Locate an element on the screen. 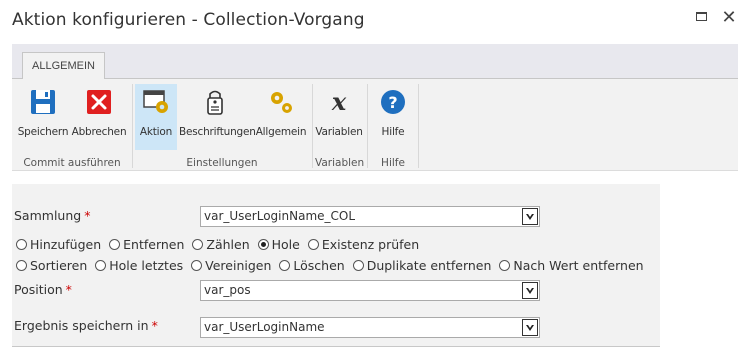 The height and width of the screenshot is (358, 750). variables-button: x Variablen is located at coordinates (339, 117).